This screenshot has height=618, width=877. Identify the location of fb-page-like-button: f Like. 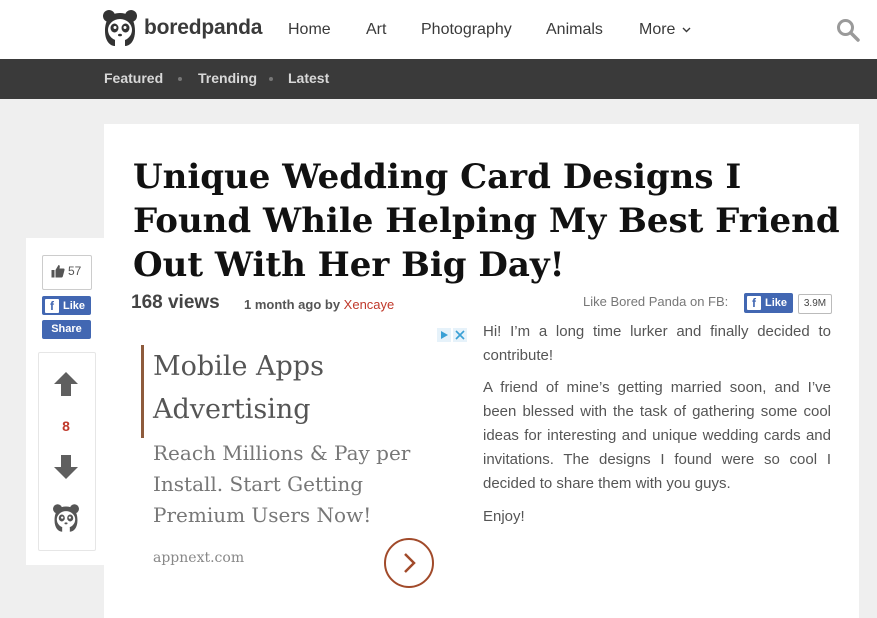
(768, 303).